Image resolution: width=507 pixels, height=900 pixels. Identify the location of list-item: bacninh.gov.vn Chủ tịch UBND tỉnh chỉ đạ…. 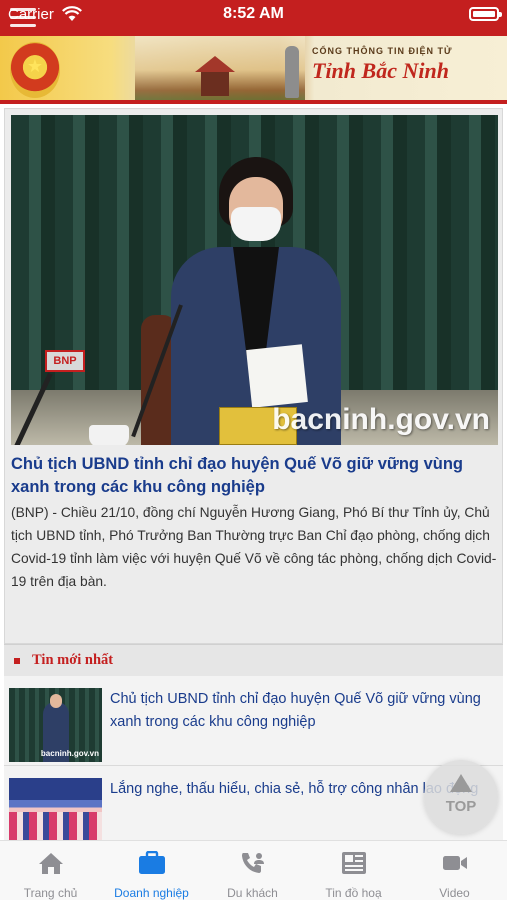
(253, 721).